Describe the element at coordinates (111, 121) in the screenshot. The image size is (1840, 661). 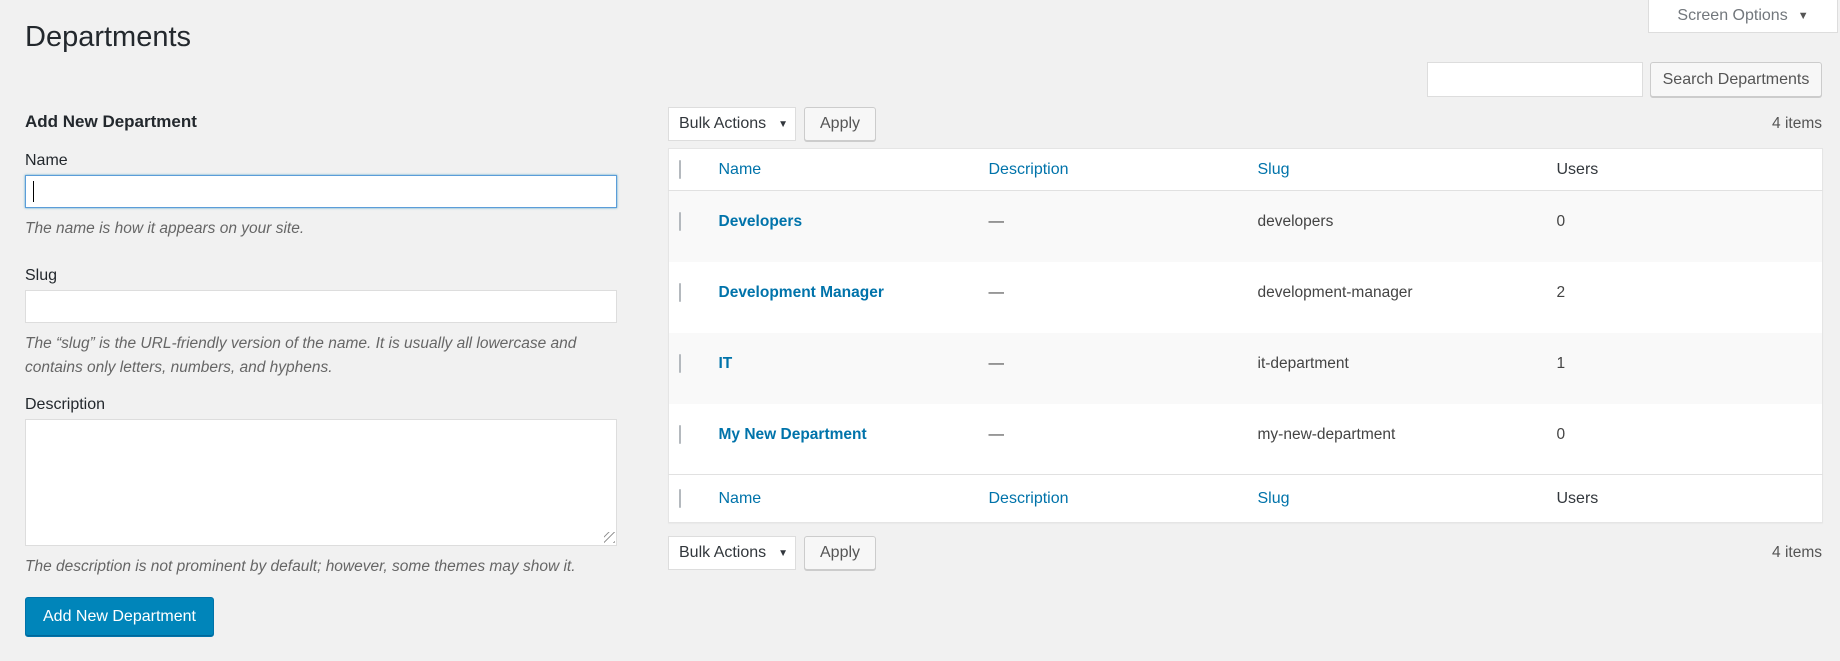
I see `form-heading: Add New Department` at that location.